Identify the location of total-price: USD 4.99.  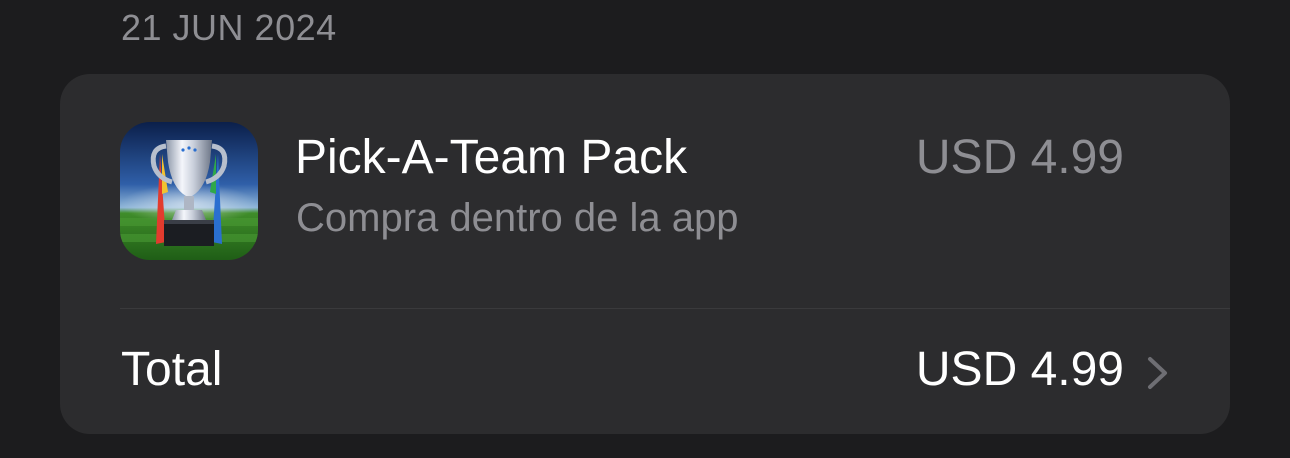
(1019, 369).